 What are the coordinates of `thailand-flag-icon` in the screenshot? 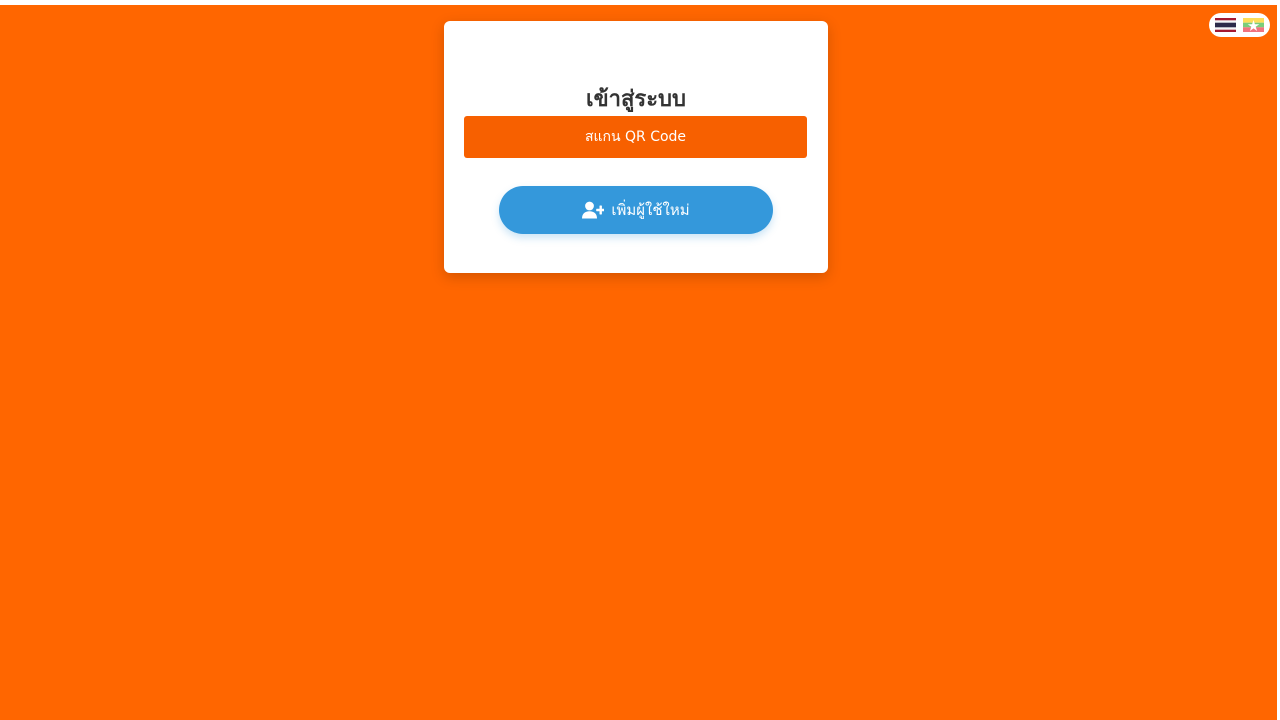 It's located at (1225, 25).